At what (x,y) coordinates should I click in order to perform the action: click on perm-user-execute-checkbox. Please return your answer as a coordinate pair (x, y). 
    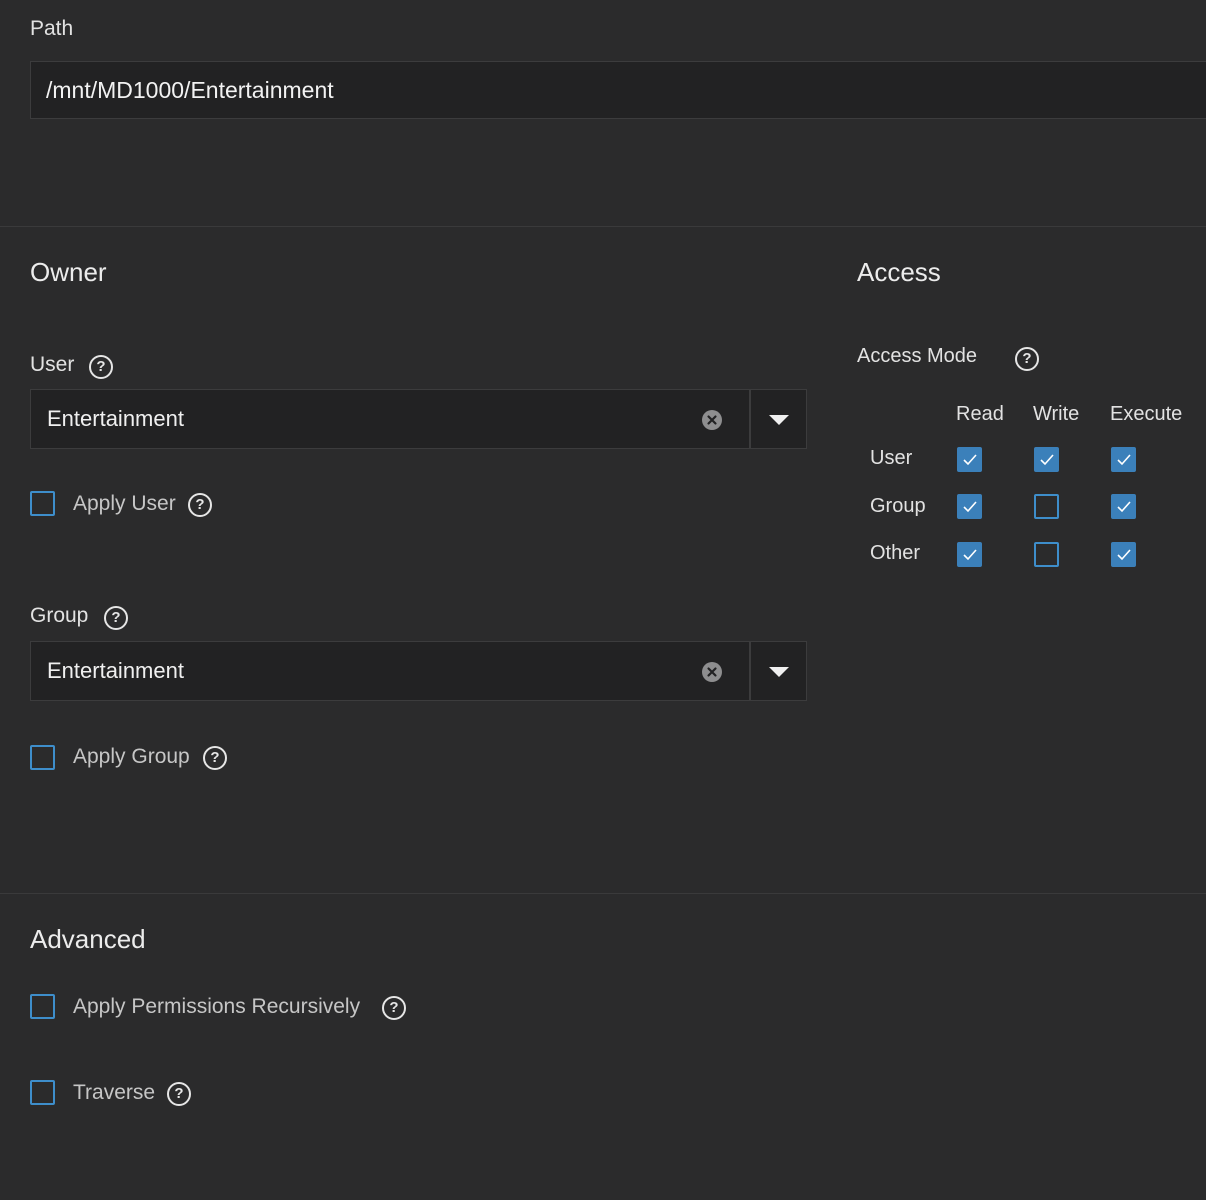
    Looking at the image, I should click on (1123, 459).